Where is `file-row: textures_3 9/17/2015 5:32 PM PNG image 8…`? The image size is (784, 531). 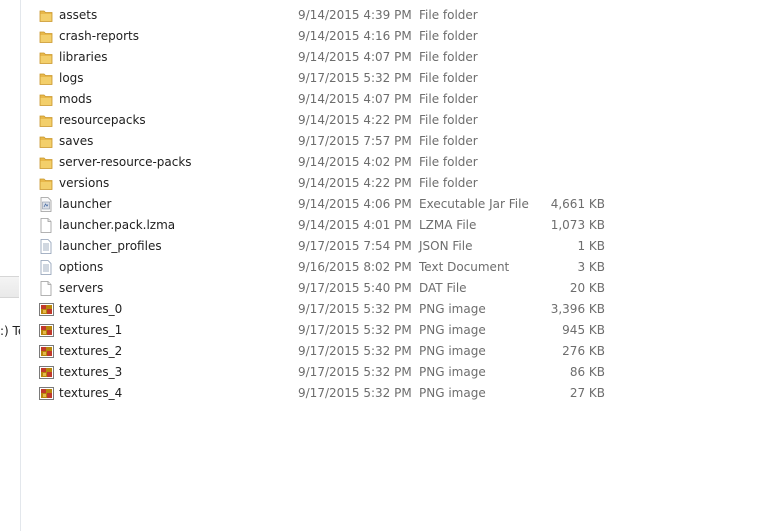 file-row: textures_3 9/17/2015 5:32 PM PNG image 8… is located at coordinates (403, 372).